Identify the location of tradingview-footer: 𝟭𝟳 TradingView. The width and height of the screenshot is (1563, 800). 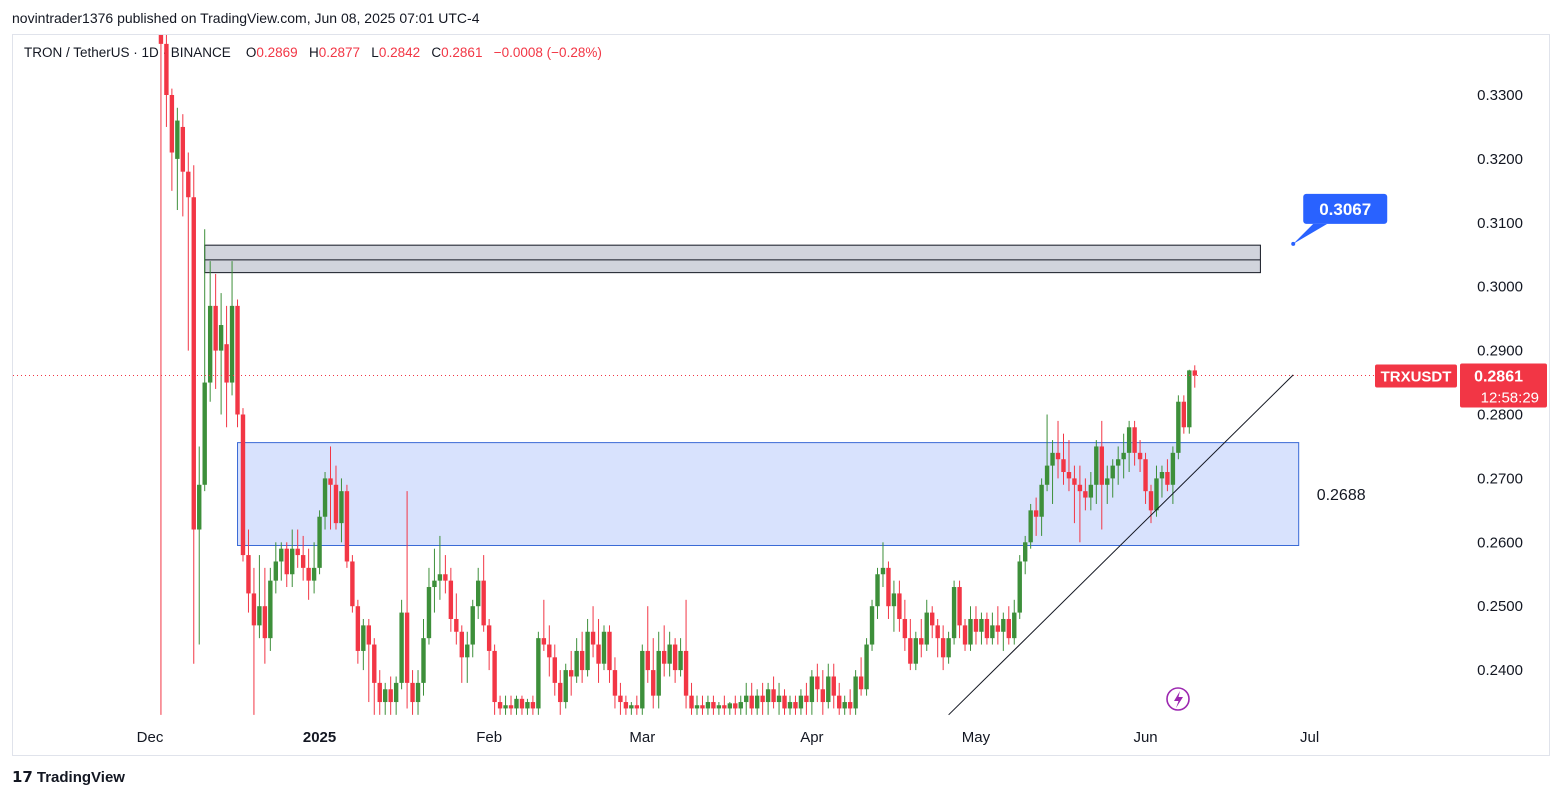
(68, 777).